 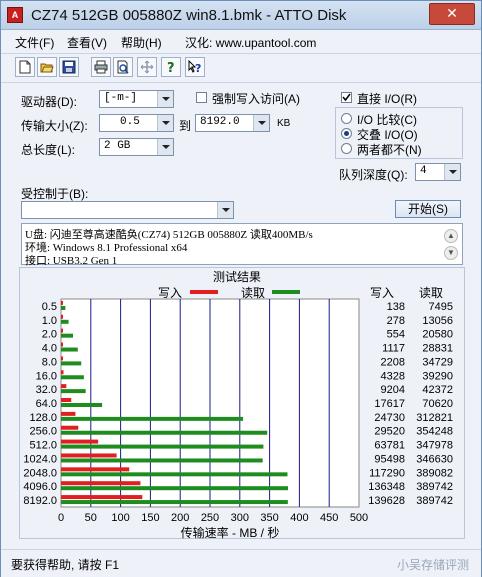 What do you see at coordinates (230, 532) in the screenshot?
I see `x-axis-label: 传输速率 - MB / 秒` at bounding box center [230, 532].